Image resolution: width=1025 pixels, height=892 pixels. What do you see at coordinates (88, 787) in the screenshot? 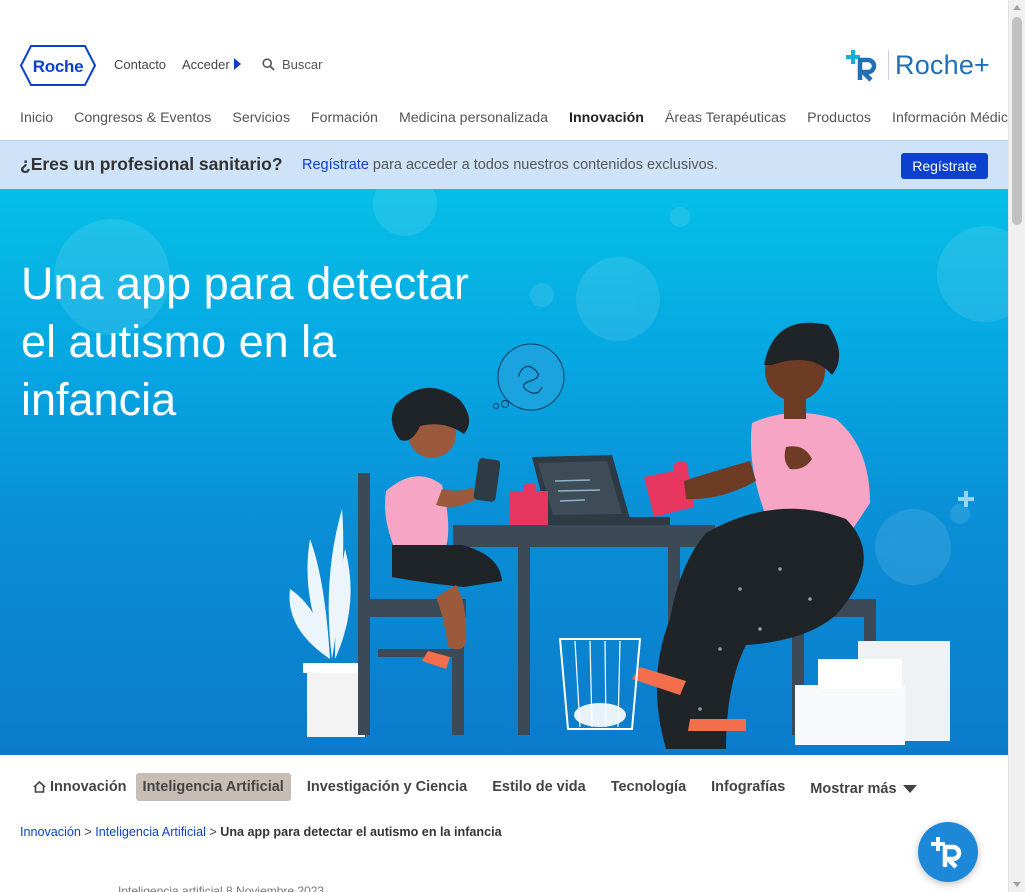
I see `subnav-home-label: Innovación` at bounding box center [88, 787].